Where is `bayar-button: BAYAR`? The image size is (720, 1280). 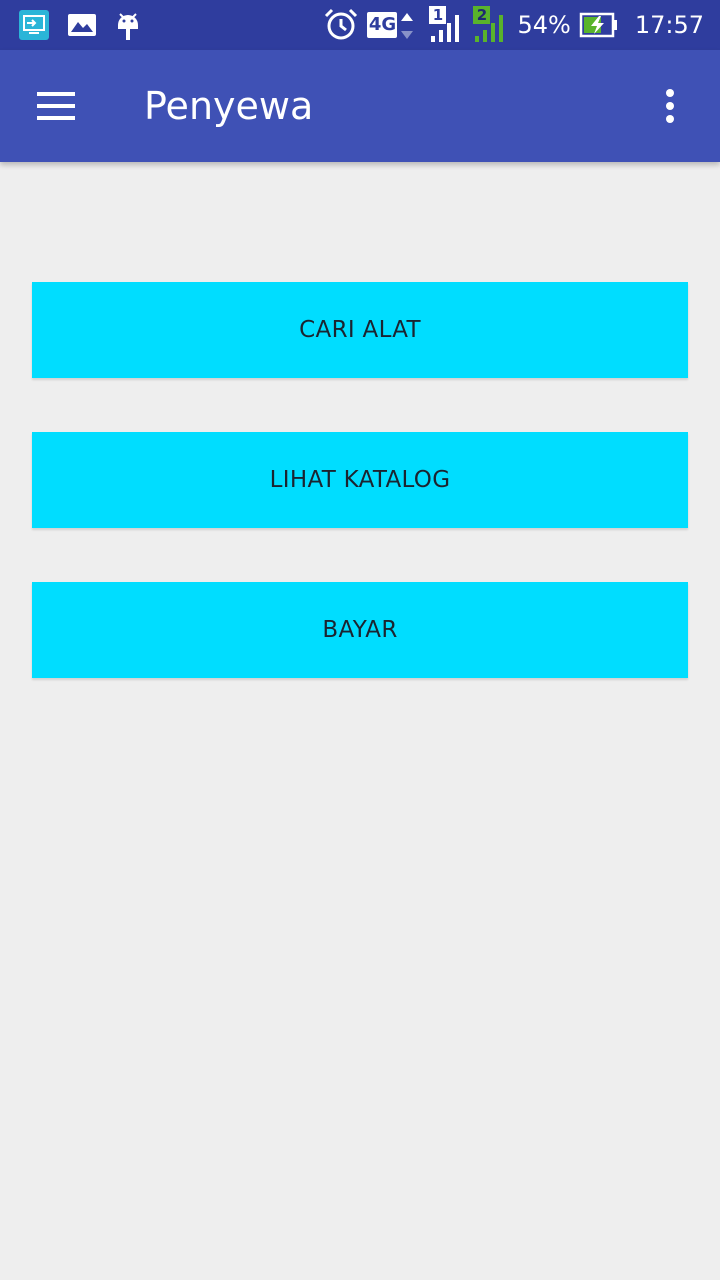 bayar-button: BAYAR is located at coordinates (360, 630).